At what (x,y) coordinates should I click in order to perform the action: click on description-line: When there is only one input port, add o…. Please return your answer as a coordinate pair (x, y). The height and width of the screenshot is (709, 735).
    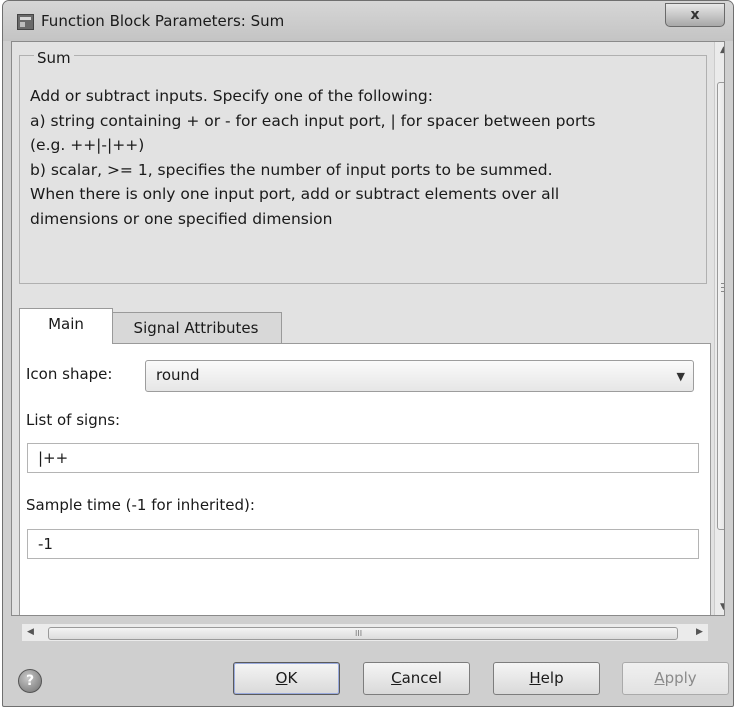
    Looking at the image, I should click on (295, 194).